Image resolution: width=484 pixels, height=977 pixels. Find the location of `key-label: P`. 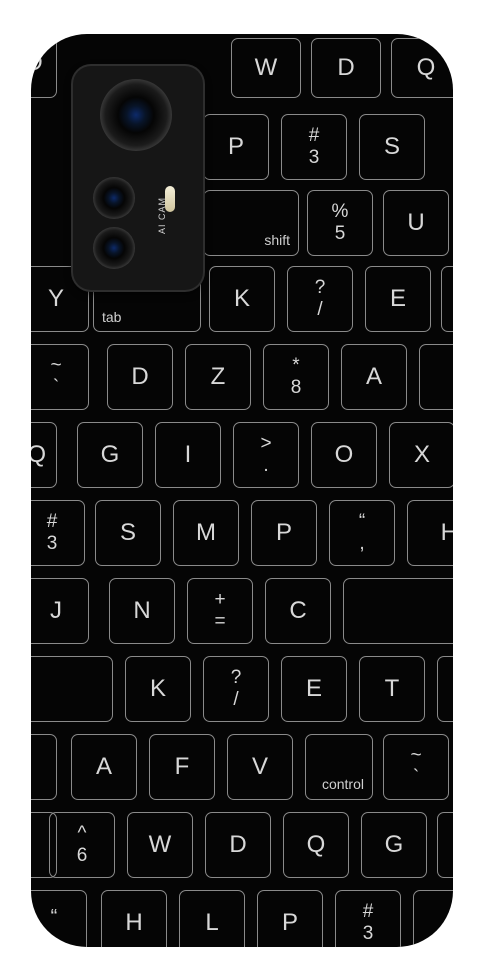

key-label: P is located at coordinates (289, 922).